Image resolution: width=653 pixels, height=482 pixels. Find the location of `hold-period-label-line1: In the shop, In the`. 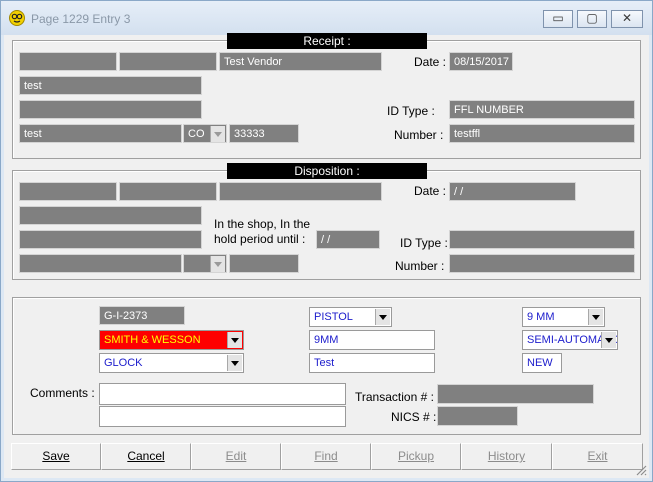

hold-period-label-line1: In the shop, In the is located at coordinates (262, 224).